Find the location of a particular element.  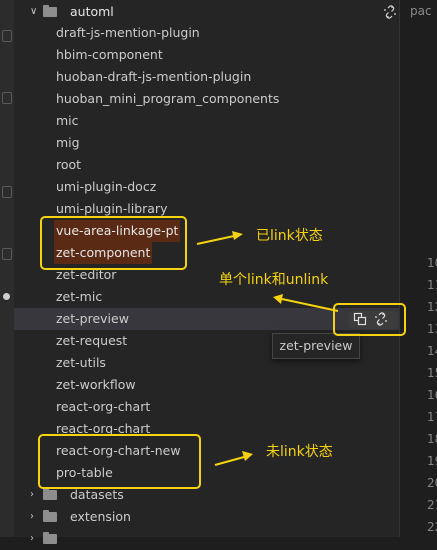

annotation-single-link: 单个link和unlink is located at coordinates (274, 280).